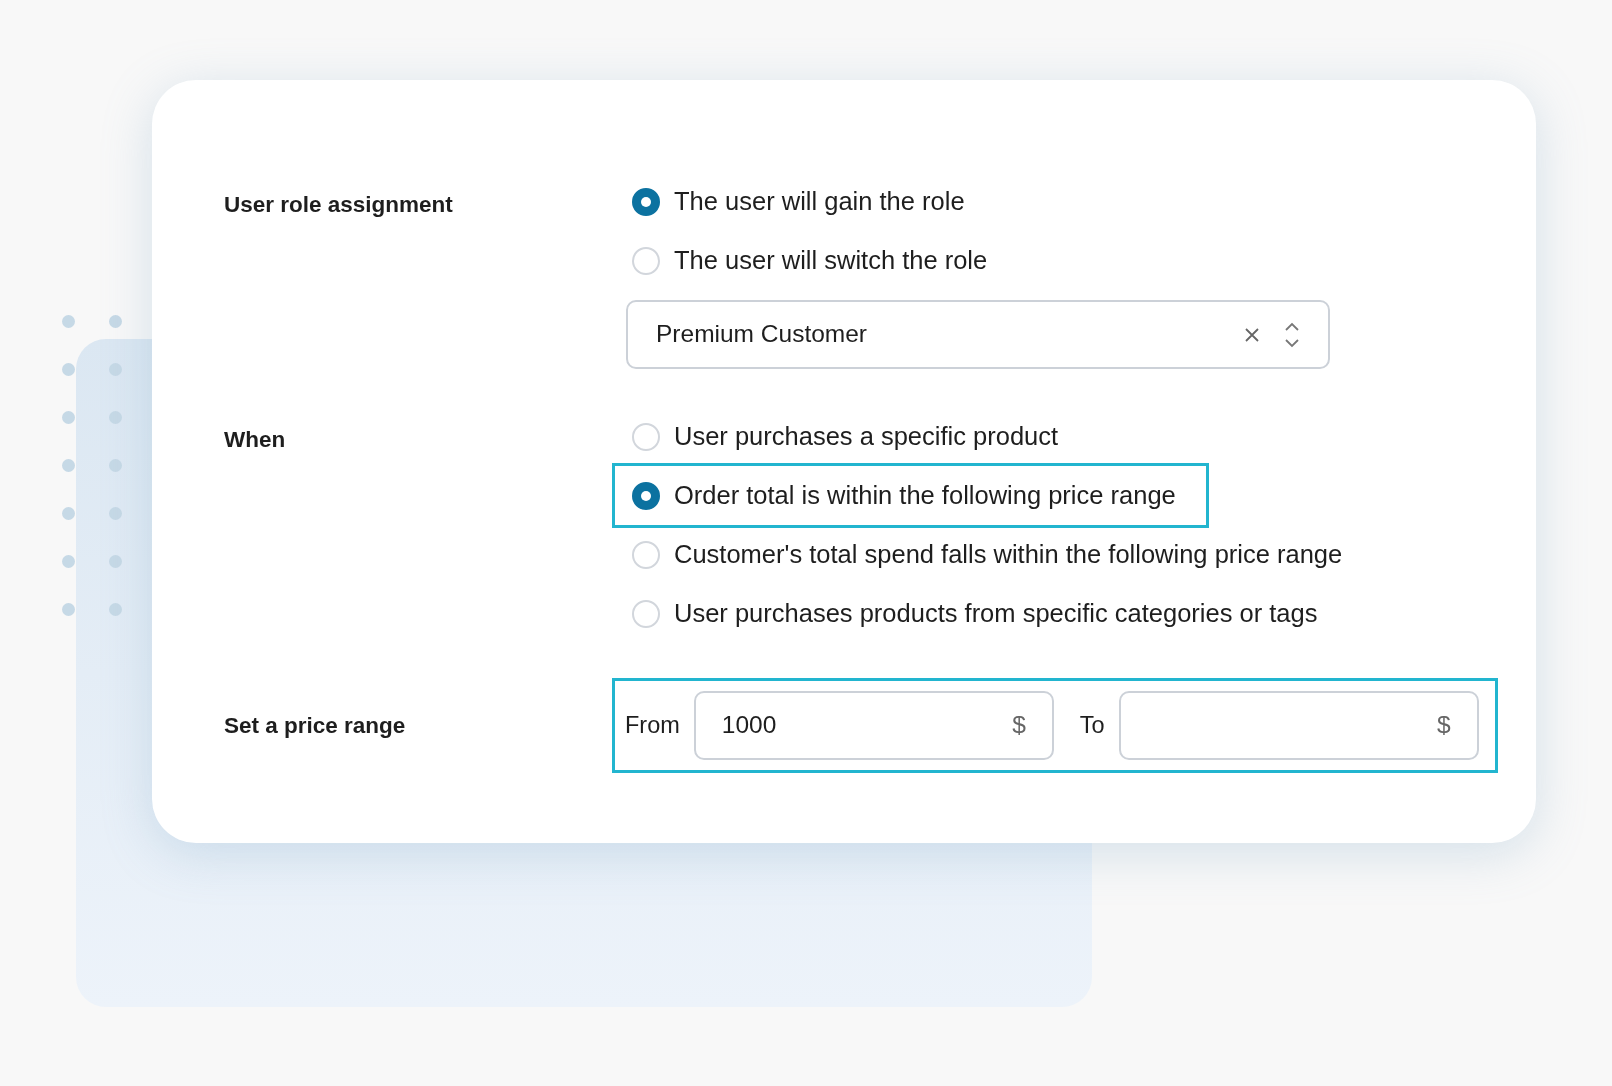  What do you see at coordinates (819, 202) in the screenshot?
I see `option-label: The user will gain the role` at bounding box center [819, 202].